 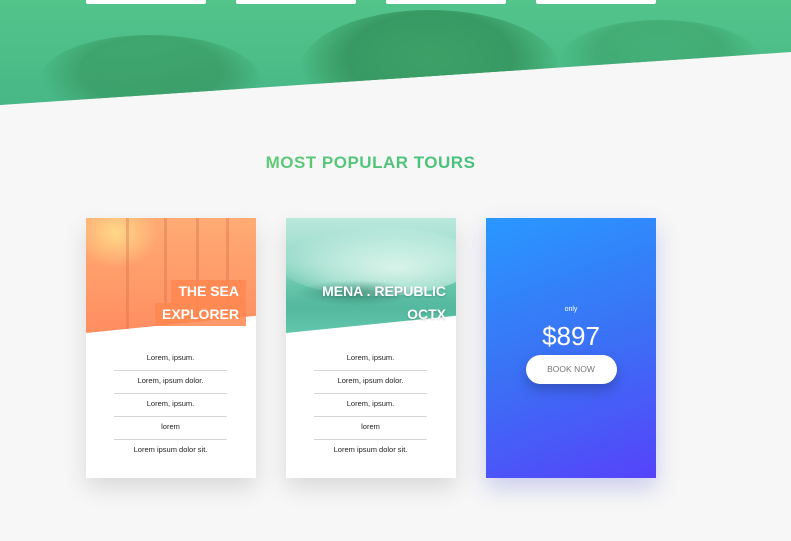 What do you see at coordinates (571, 309) in the screenshot?
I see `price-only-label: only` at bounding box center [571, 309].